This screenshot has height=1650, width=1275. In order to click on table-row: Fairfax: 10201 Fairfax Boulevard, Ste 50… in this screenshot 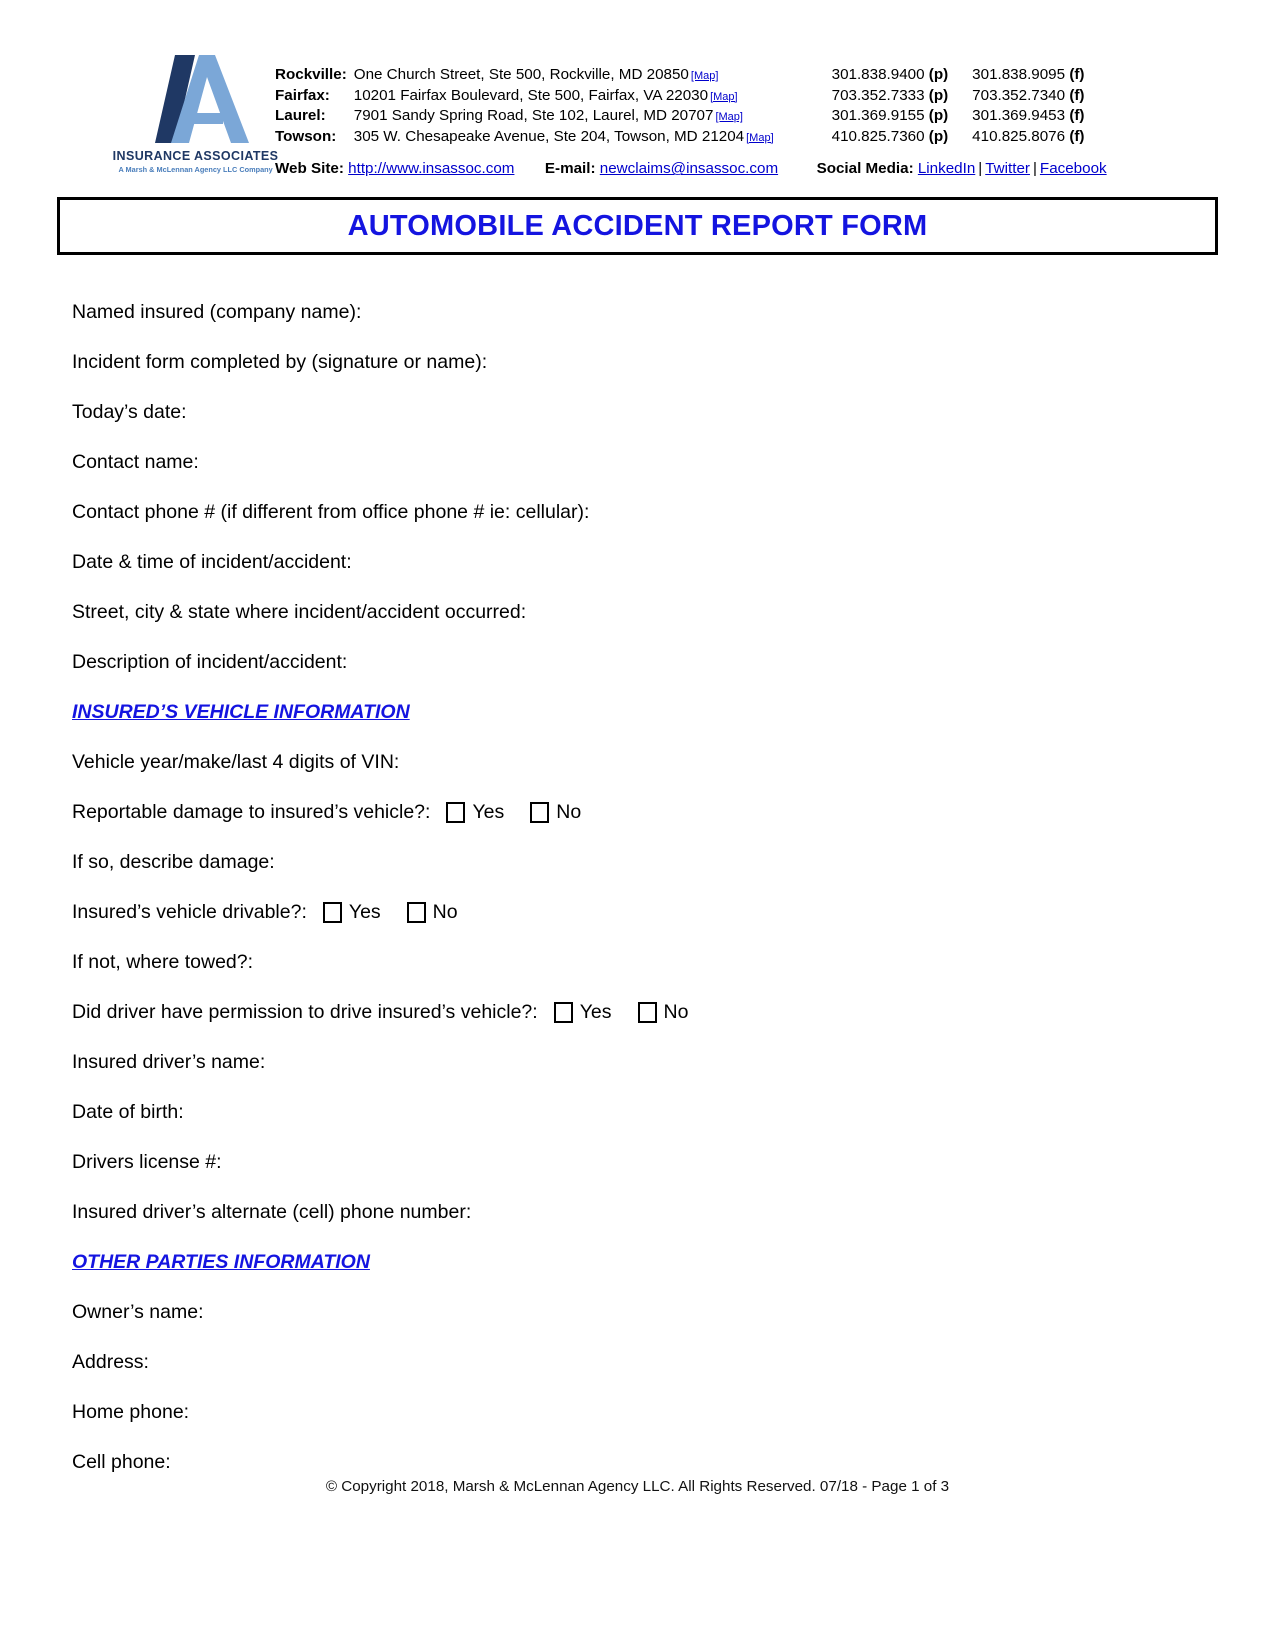, I will do `click(680, 96)`.